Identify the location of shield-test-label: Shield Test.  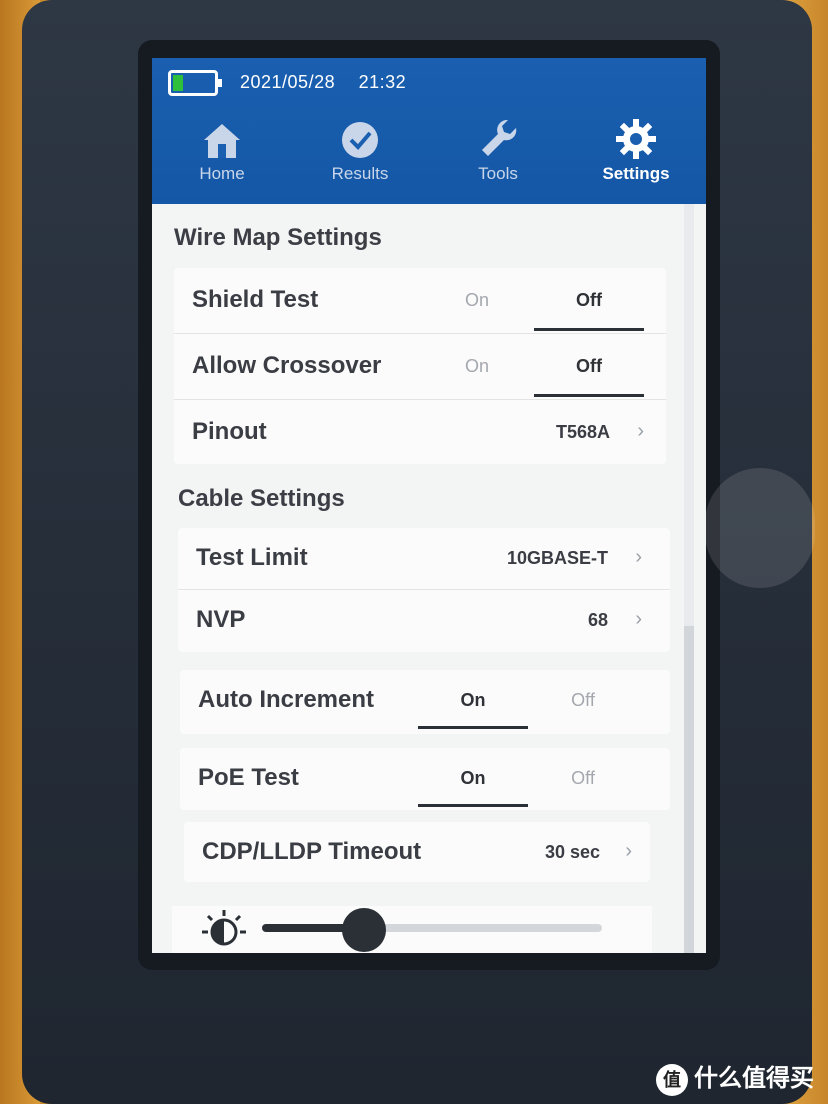
(255, 299).